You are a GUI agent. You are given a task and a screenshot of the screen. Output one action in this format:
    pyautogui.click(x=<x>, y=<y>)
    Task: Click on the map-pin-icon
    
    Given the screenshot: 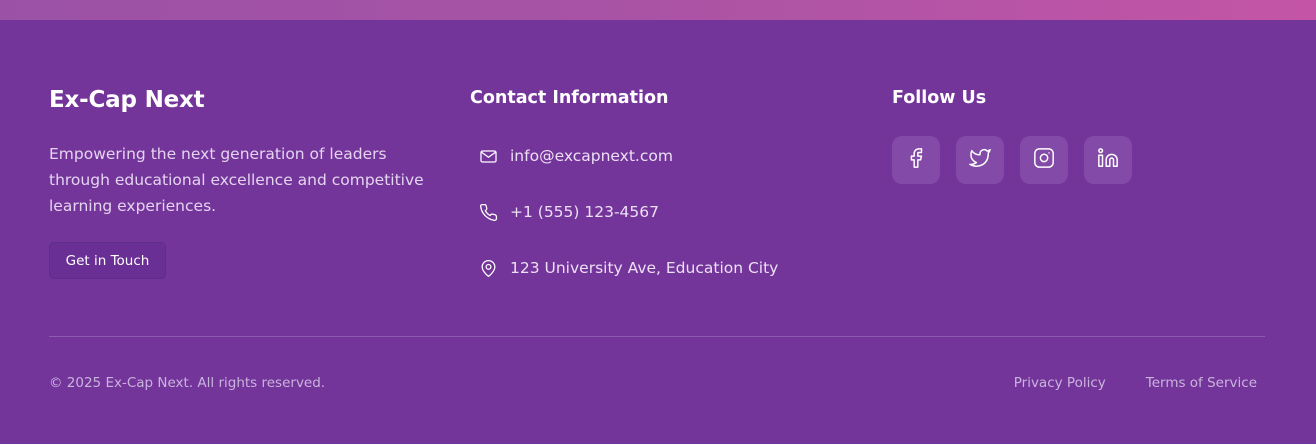 What is the action you would take?
    pyautogui.click(x=488, y=268)
    